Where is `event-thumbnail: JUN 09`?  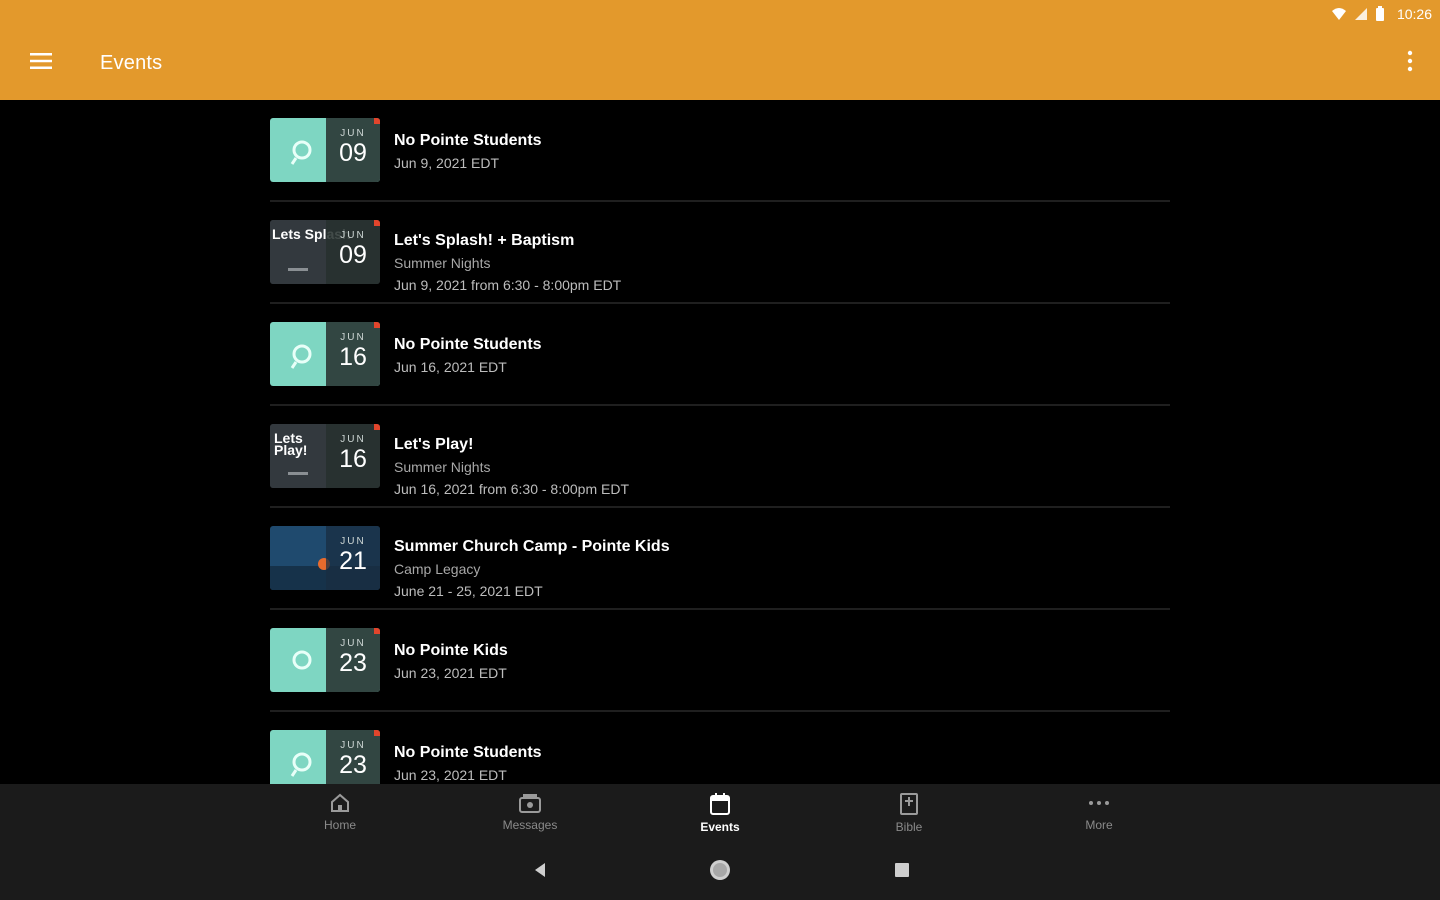 event-thumbnail: JUN 09 is located at coordinates (325, 150).